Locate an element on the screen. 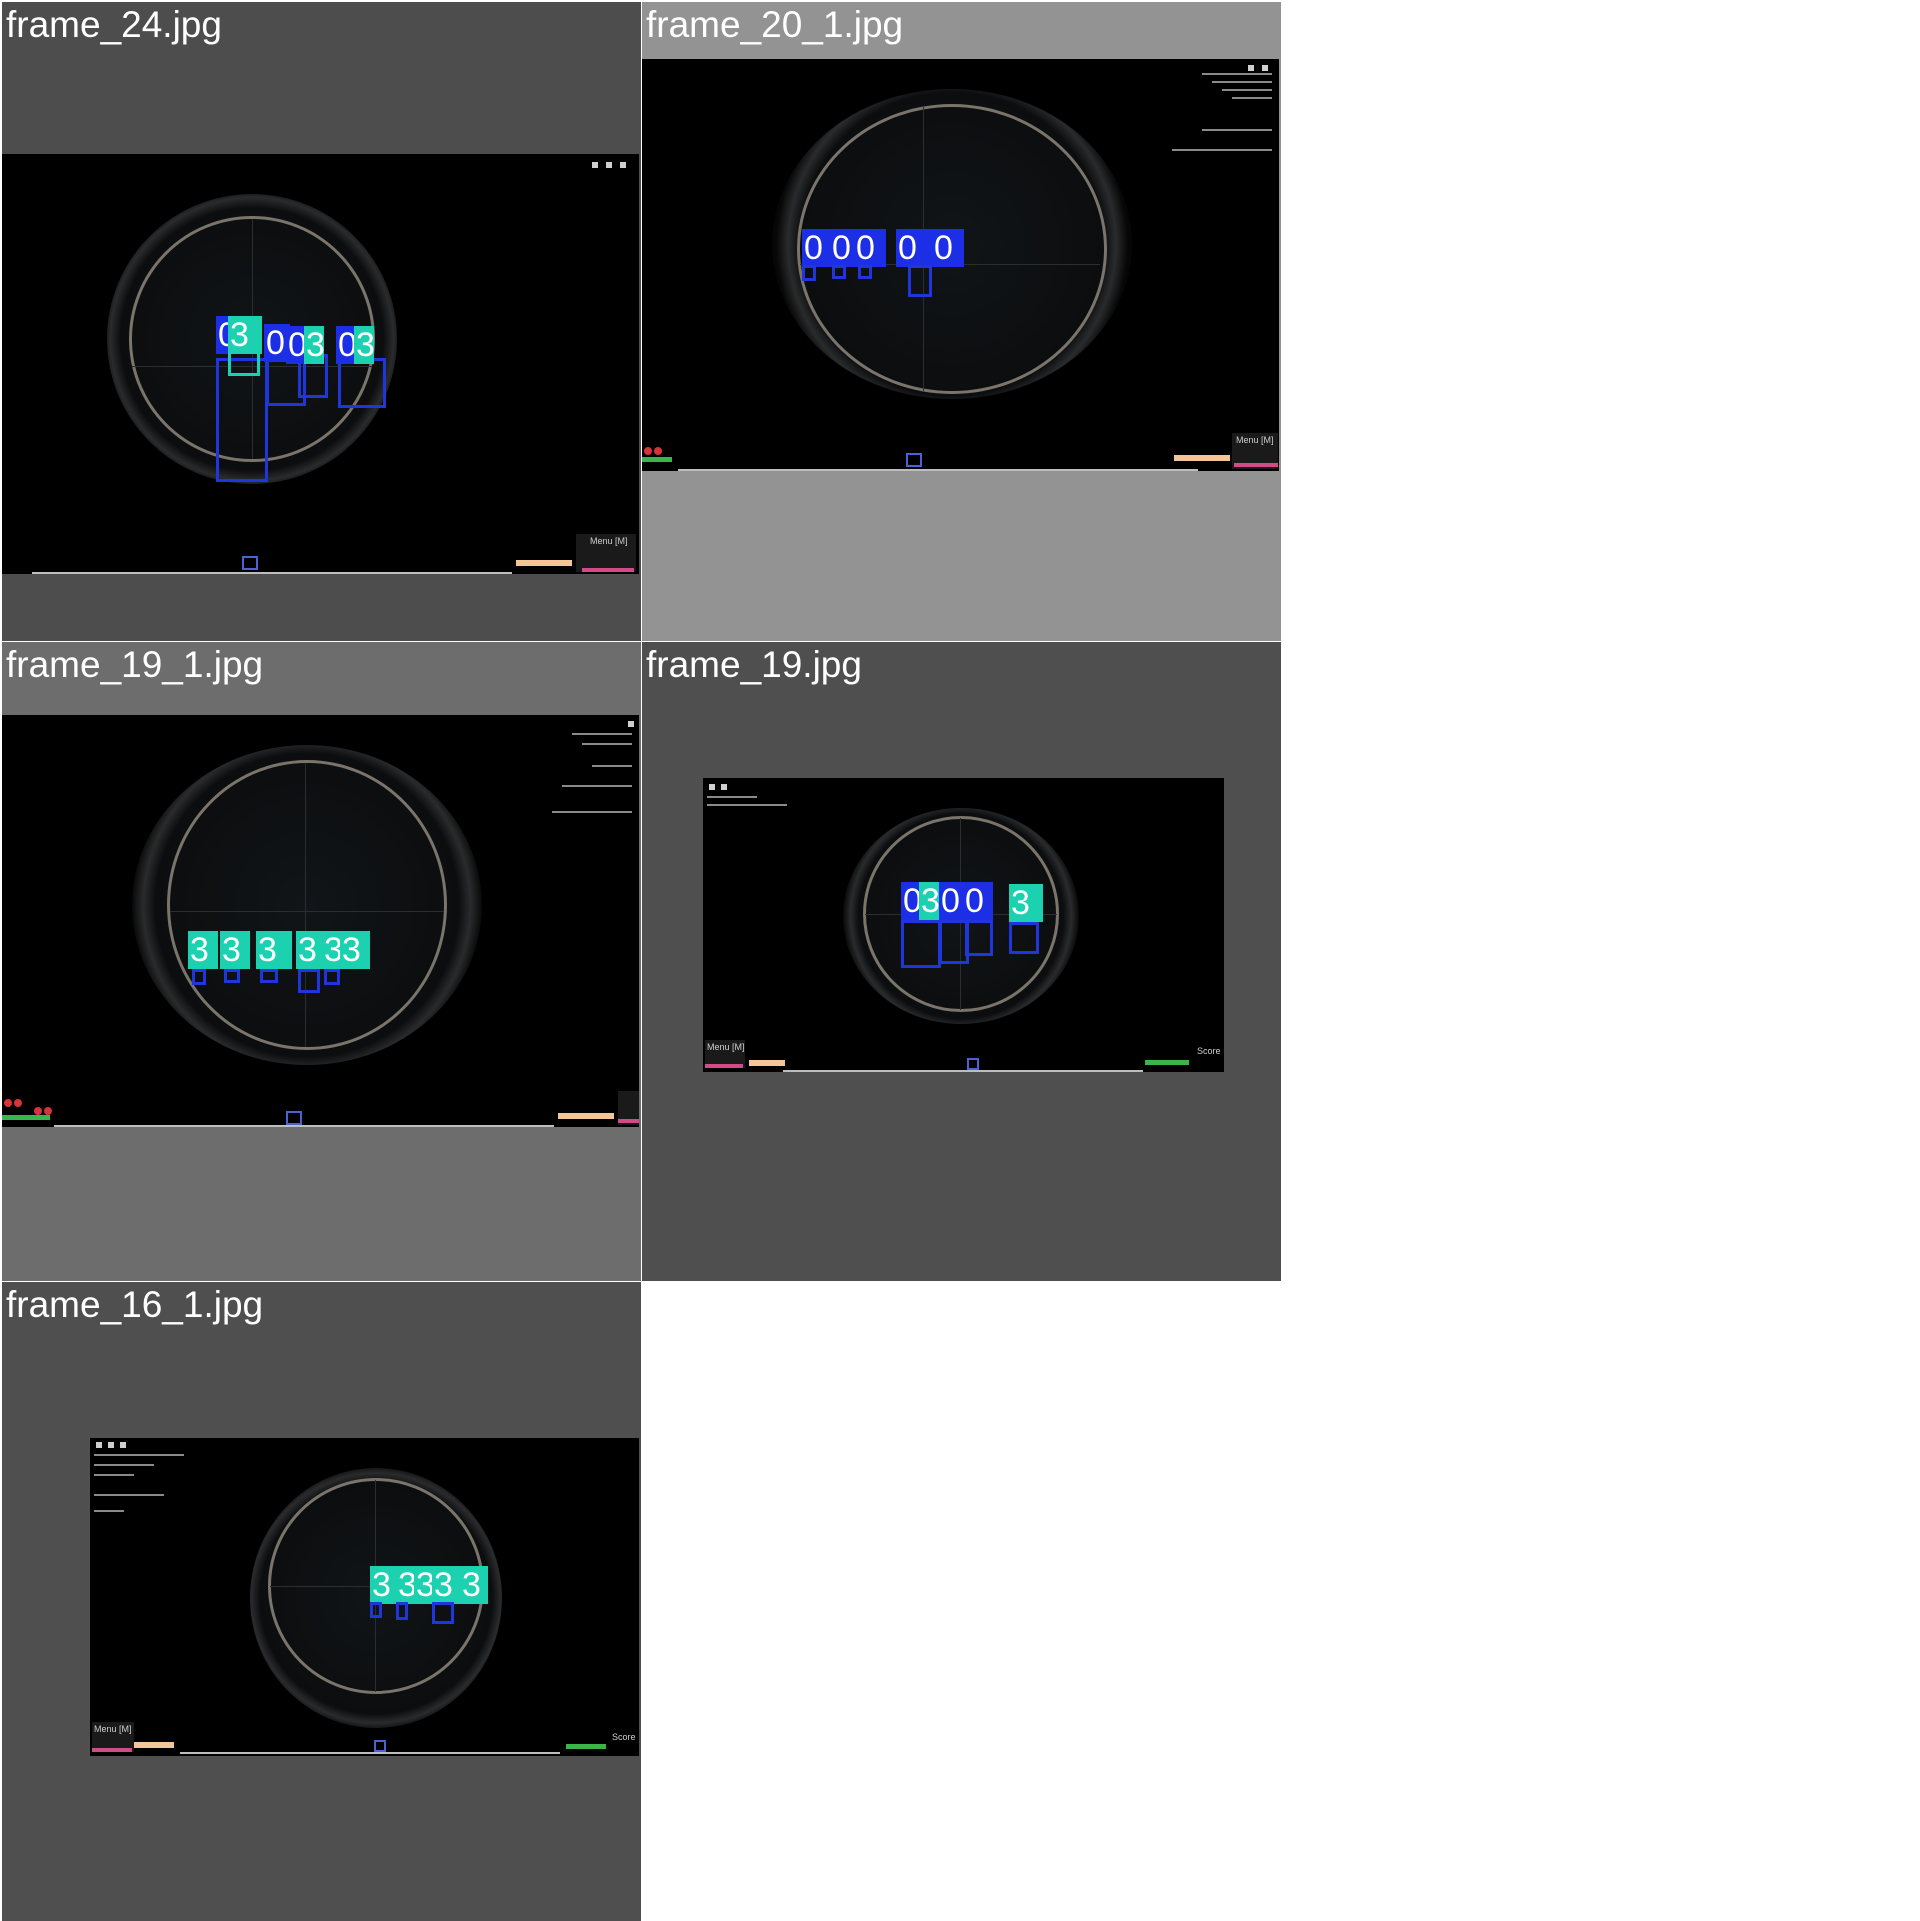 This screenshot has width=1920, height=1921. tile-title: frame_19_1.jpg is located at coordinates (135, 664).